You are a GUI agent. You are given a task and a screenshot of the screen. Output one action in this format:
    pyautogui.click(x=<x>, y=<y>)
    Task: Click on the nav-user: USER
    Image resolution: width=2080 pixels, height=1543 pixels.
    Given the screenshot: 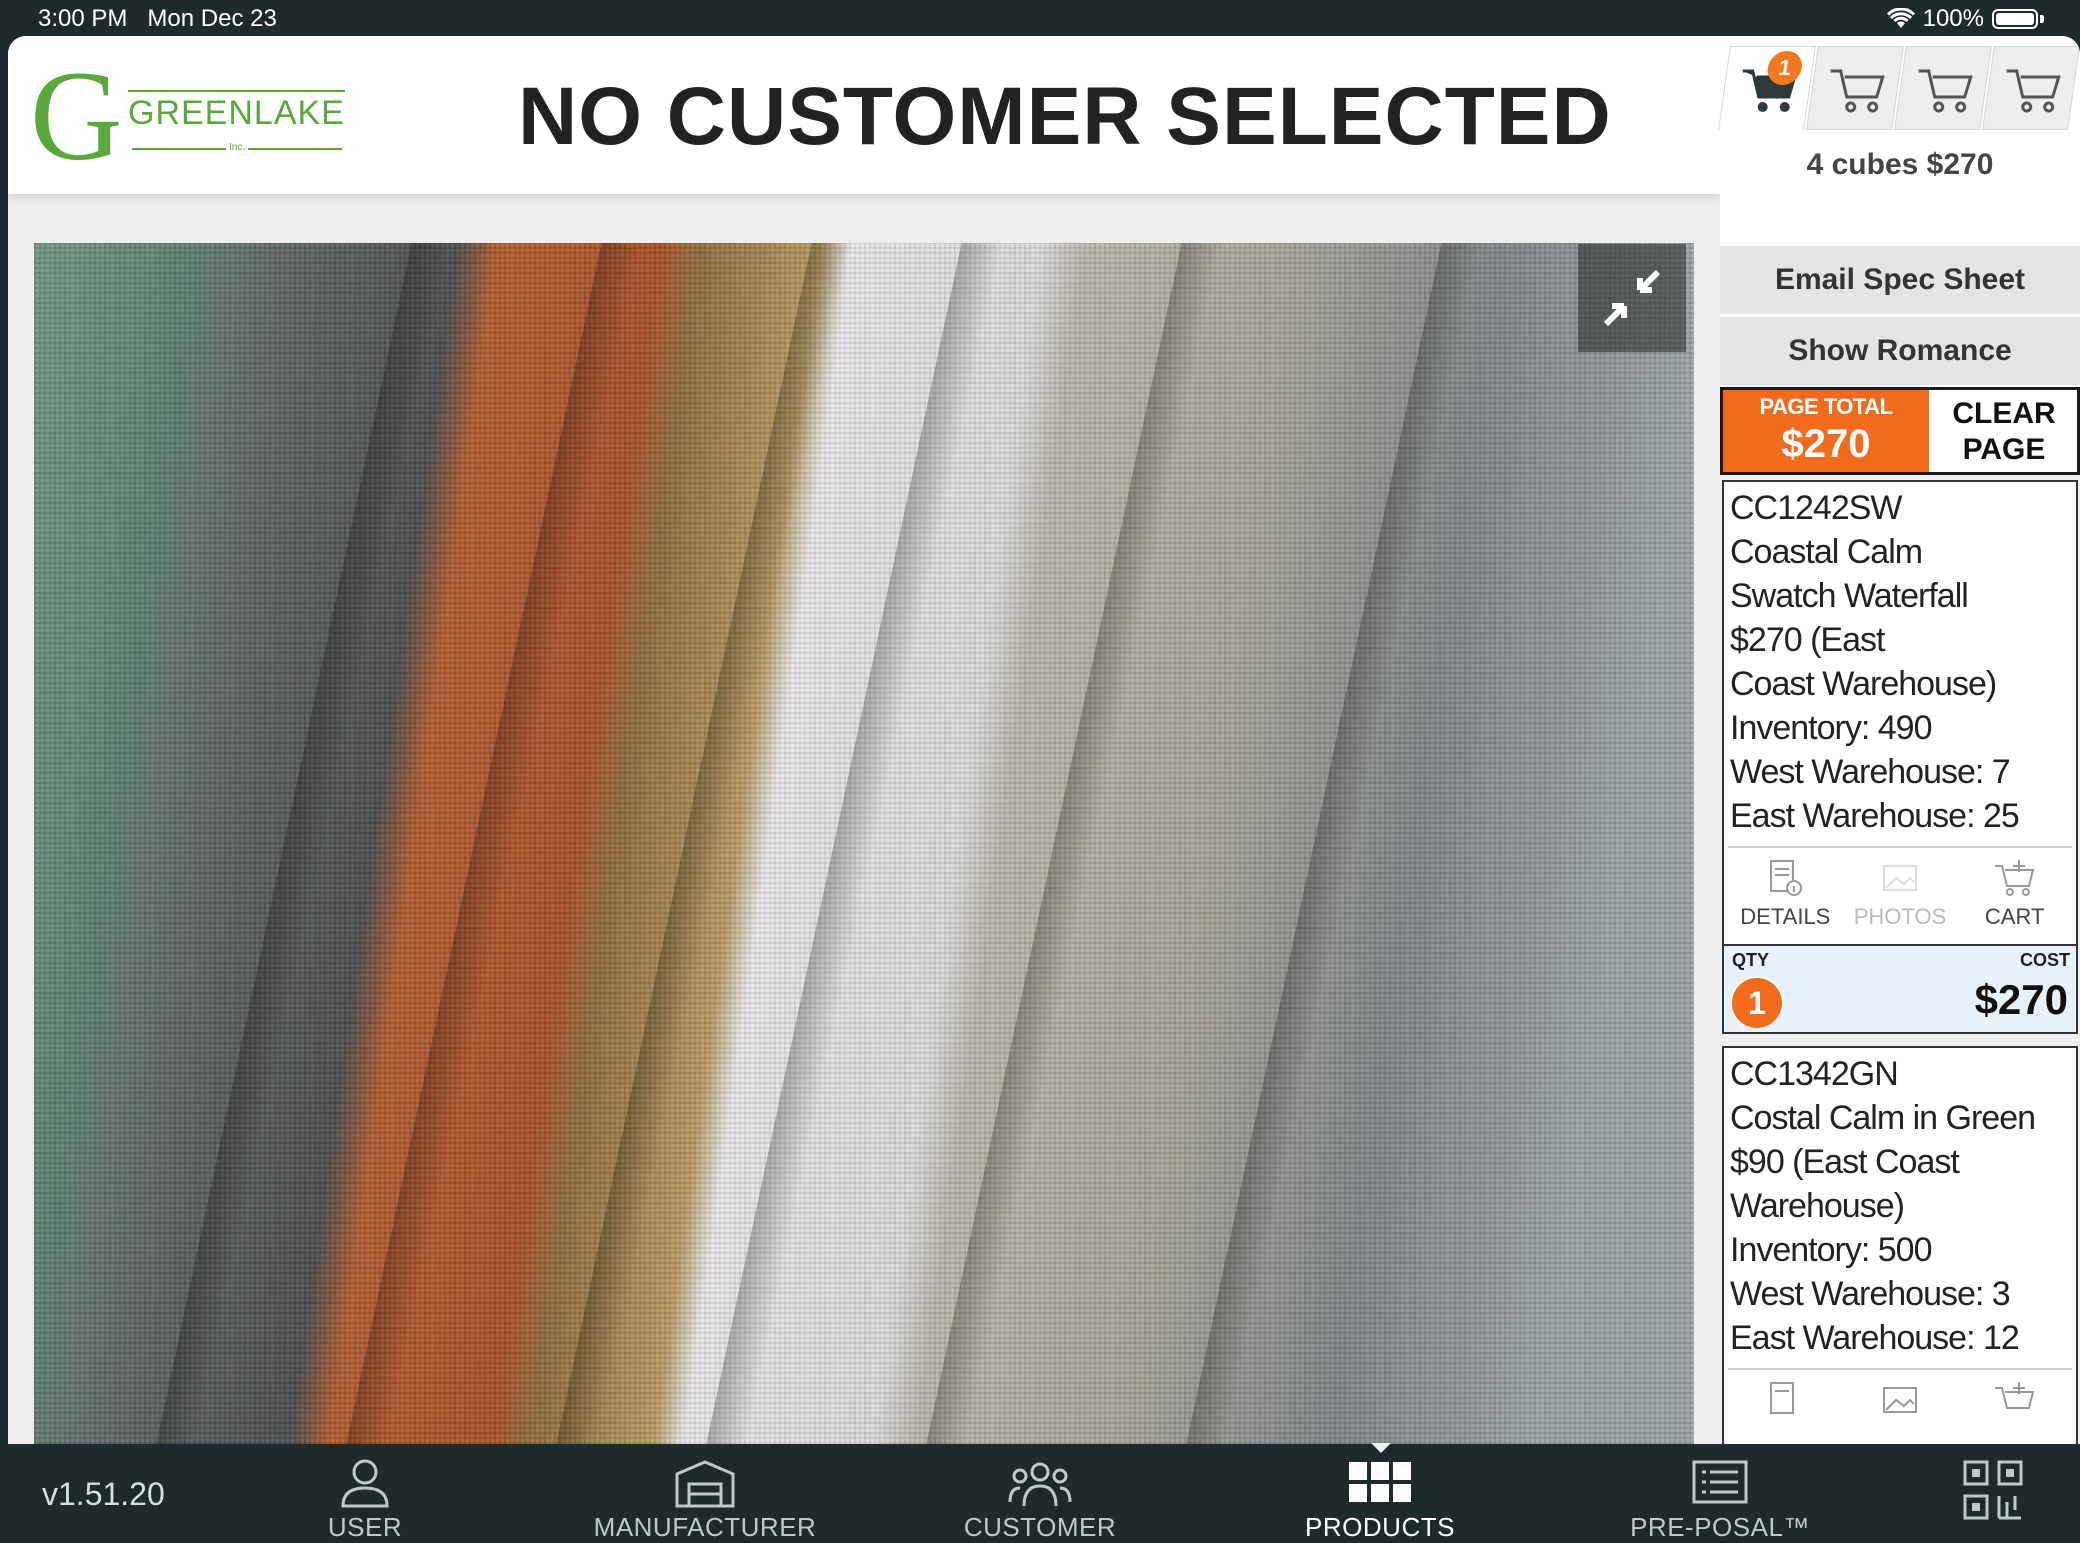 What is the action you would take?
    pyautogui.click(x=365, y=1500)
    